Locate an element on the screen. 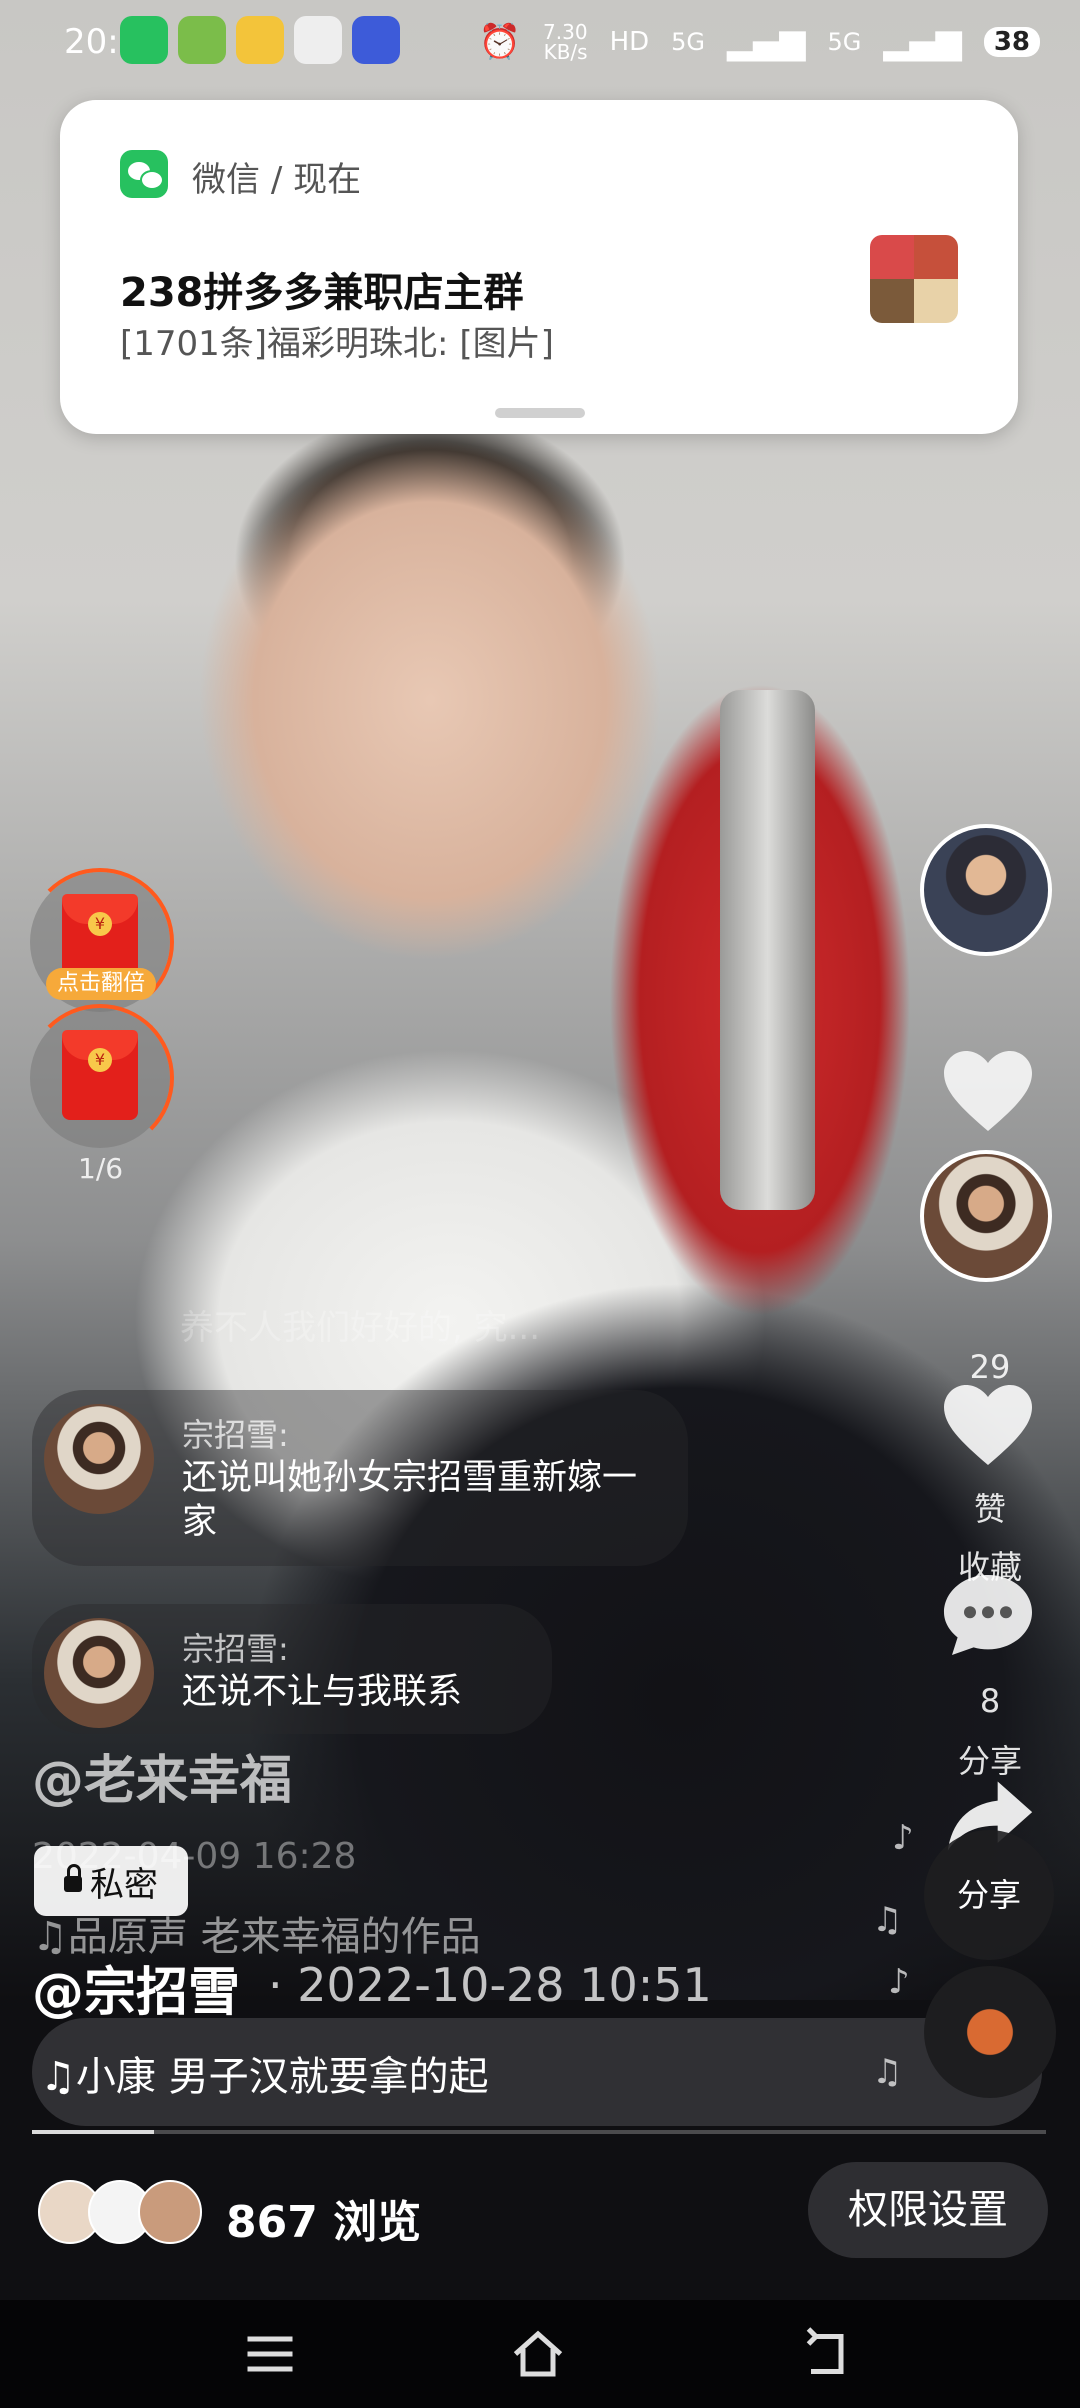 The image size is (1080, 2408). creator-avatar is located at coordinates (986, 890).